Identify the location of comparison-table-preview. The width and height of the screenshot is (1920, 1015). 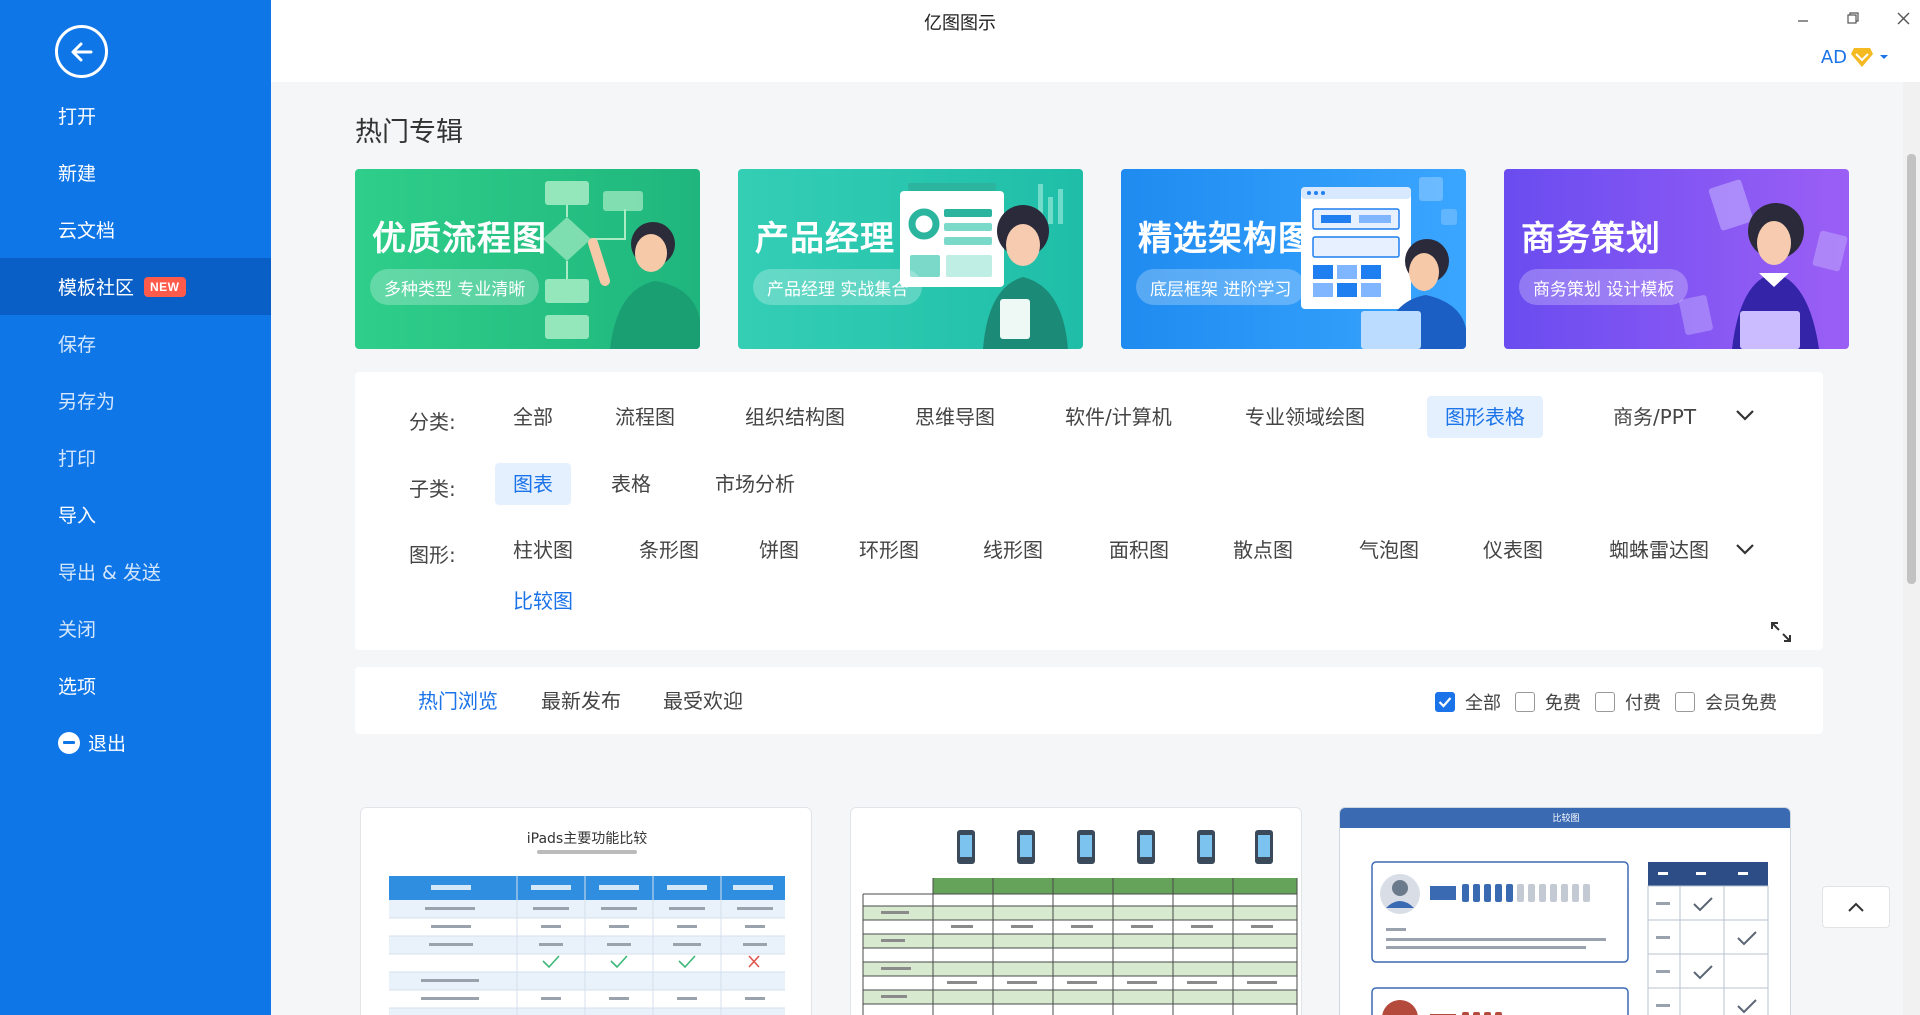
(587, 945).